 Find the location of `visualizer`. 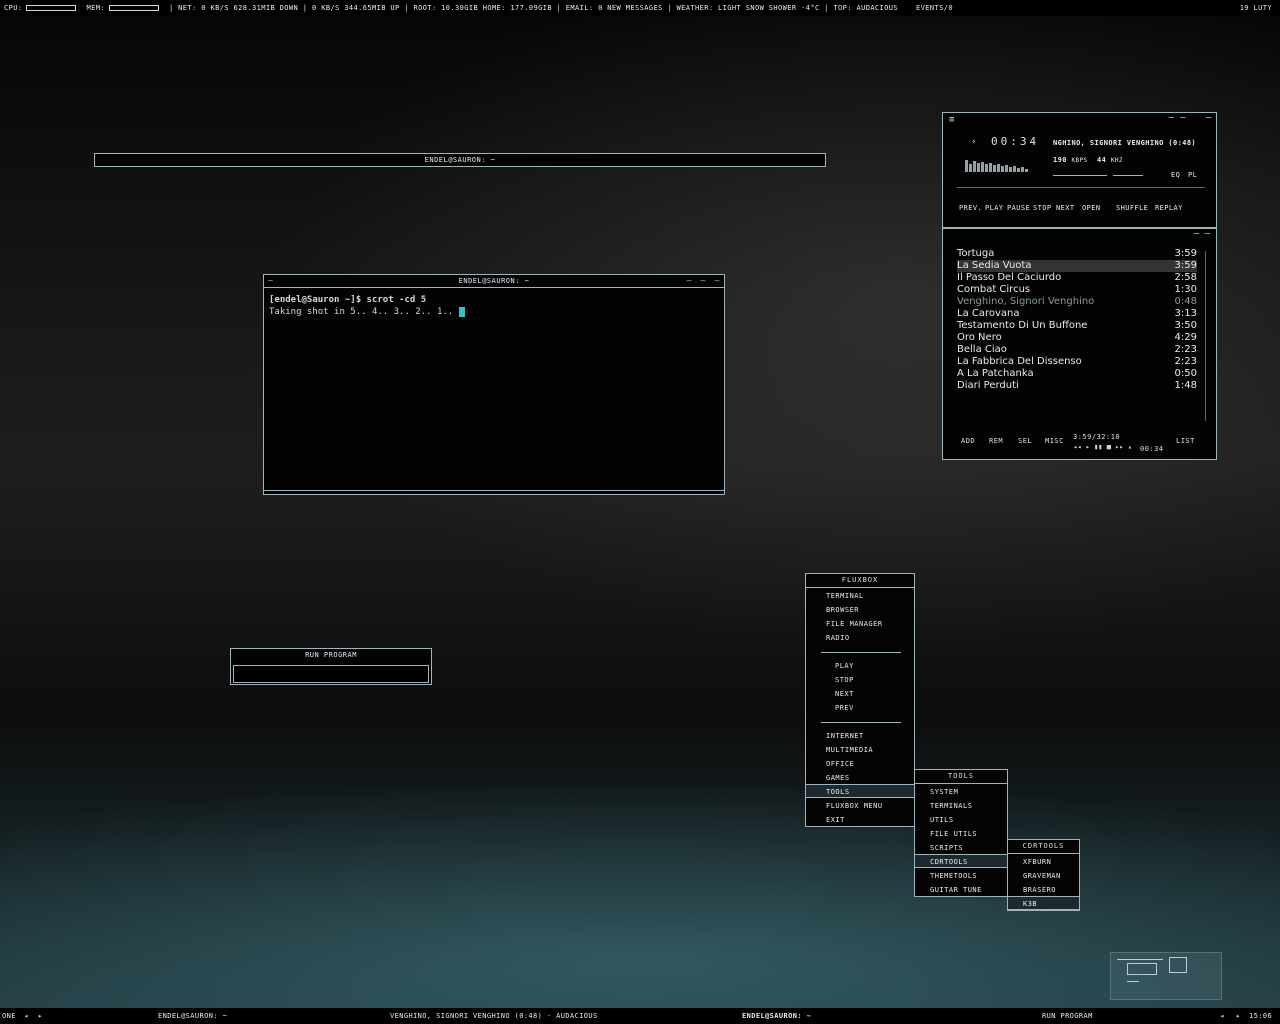

visualizer is located at coordinates (998, 164).